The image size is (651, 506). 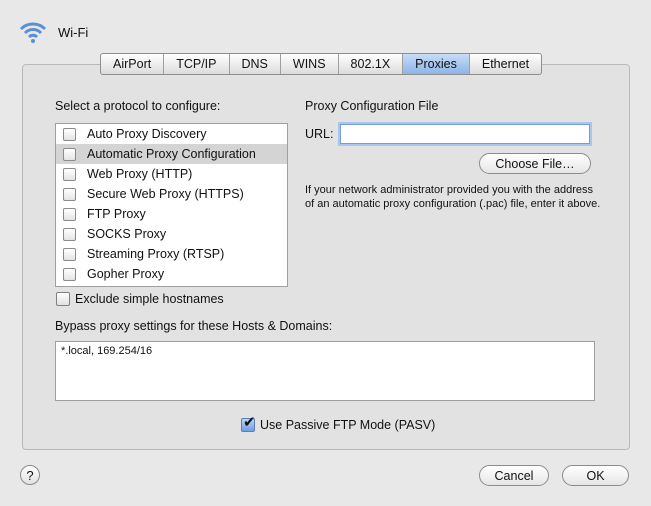 What do you see at coordinates (116, 214) in the screenshot?
I see `protocol-label: FTP Proxy` at bounding box center [116, 214].